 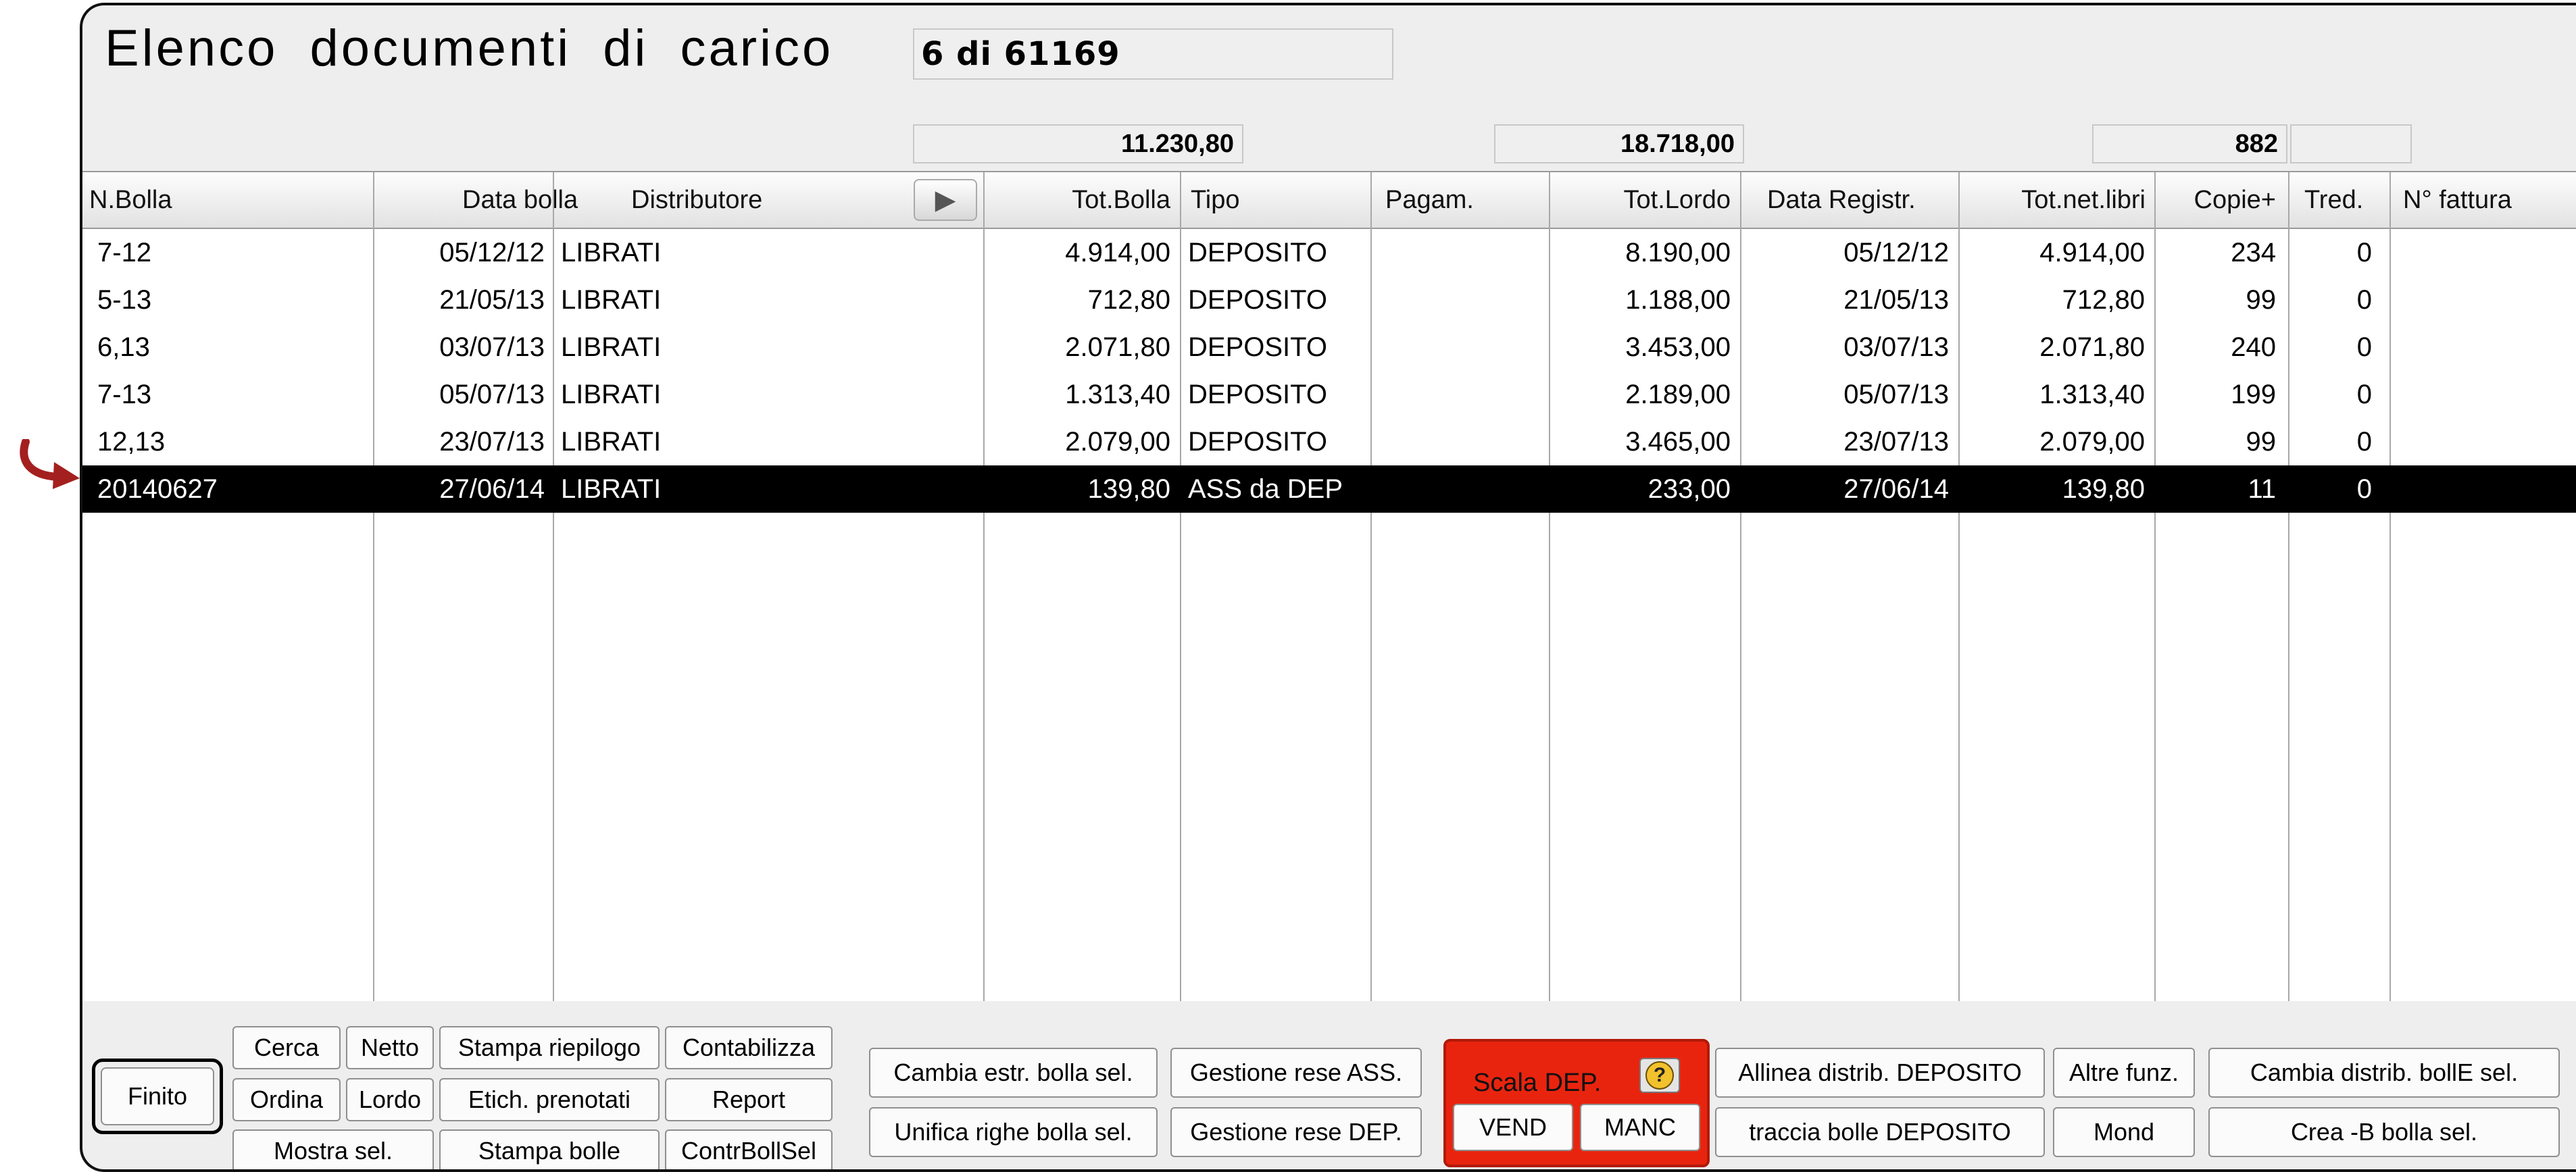 What do you see at coordinates (1081, 200) in the screenshot?
I see `col-header-tot-bolla: Tot.Bolla` at bounding box center [1081, 200].